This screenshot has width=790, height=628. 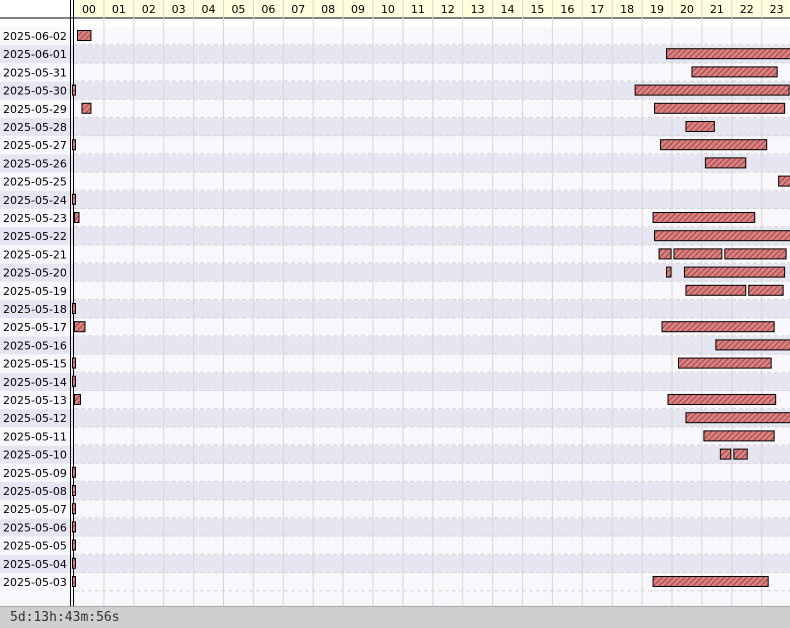 What do you see at coordinates (35, 218) in the screenshot?
I see `row-date-label: 2025-05-23` at bounding box center [35, 218].